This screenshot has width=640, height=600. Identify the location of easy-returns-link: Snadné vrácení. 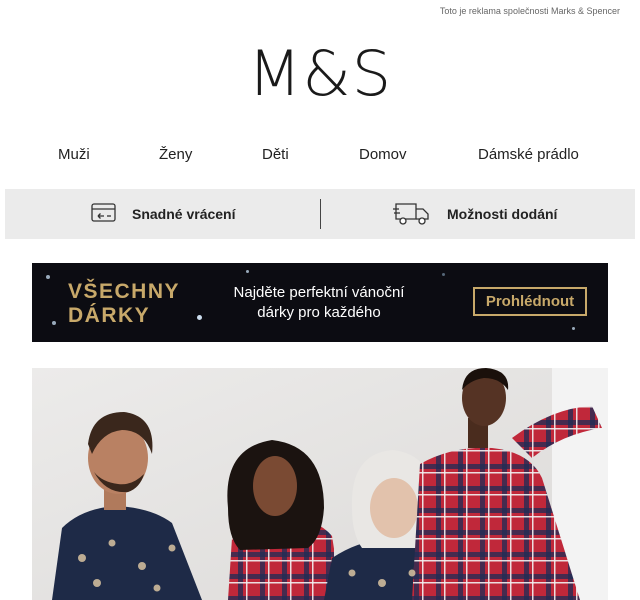
(163, 214).